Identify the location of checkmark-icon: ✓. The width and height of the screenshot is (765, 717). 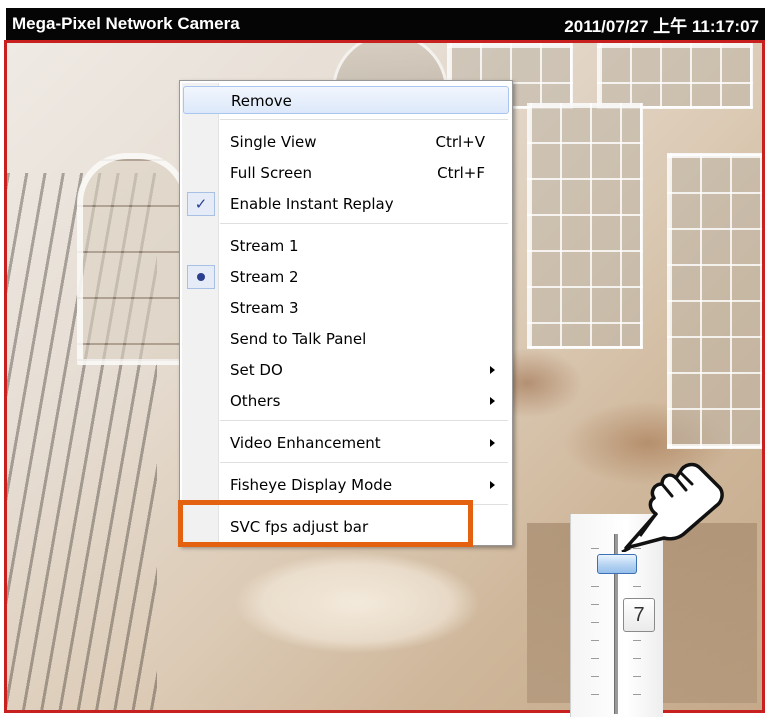
(201, 204).